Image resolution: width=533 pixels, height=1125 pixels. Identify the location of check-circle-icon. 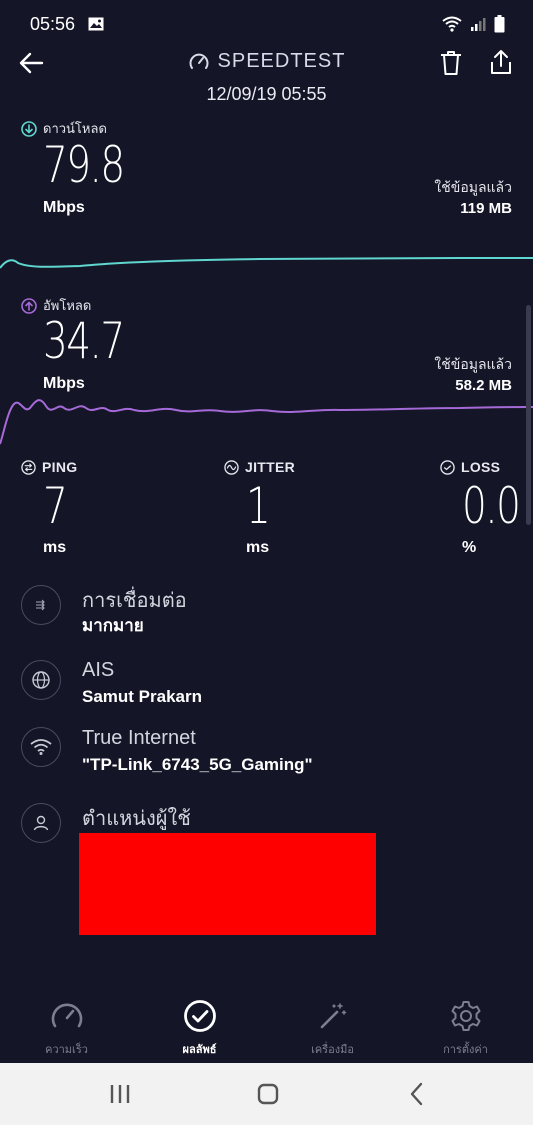
(199, 1016).